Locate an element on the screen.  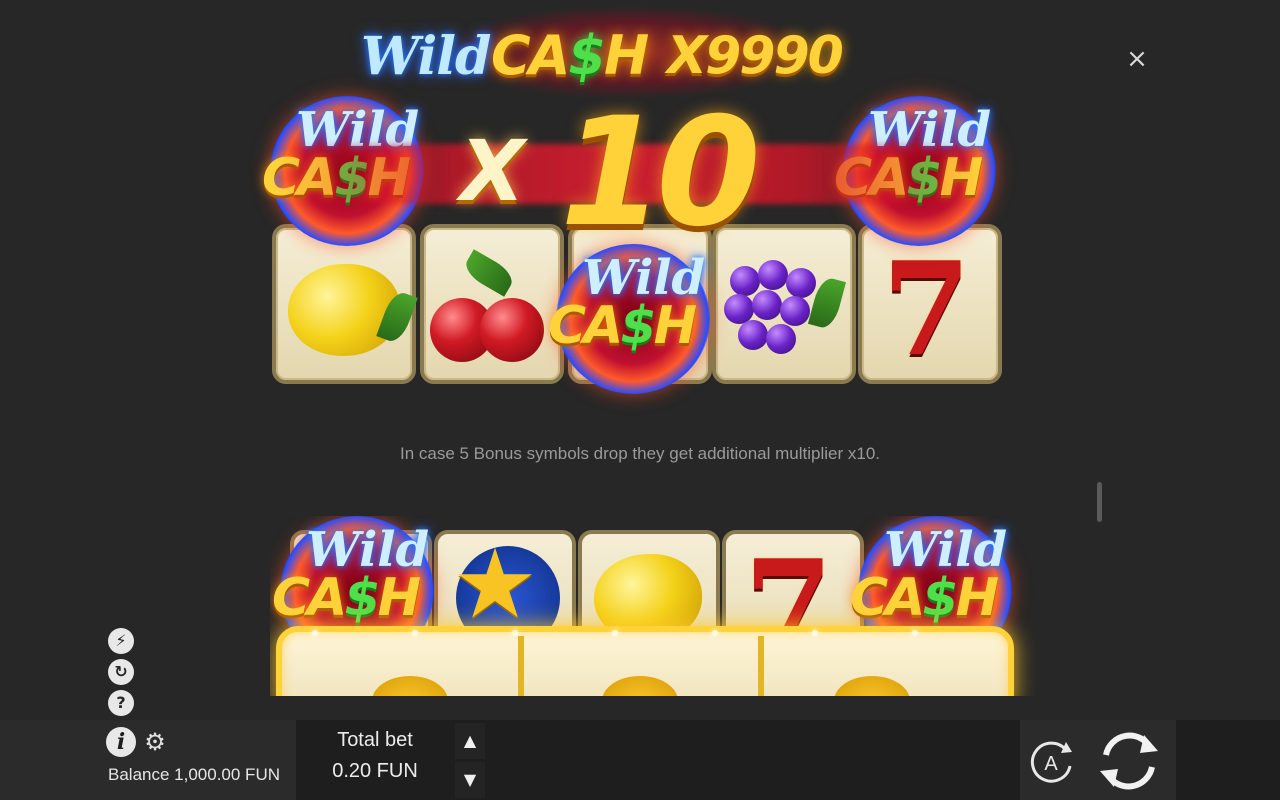
total-bet-value: 0.20 FUN is located at coordinates (375, 771).